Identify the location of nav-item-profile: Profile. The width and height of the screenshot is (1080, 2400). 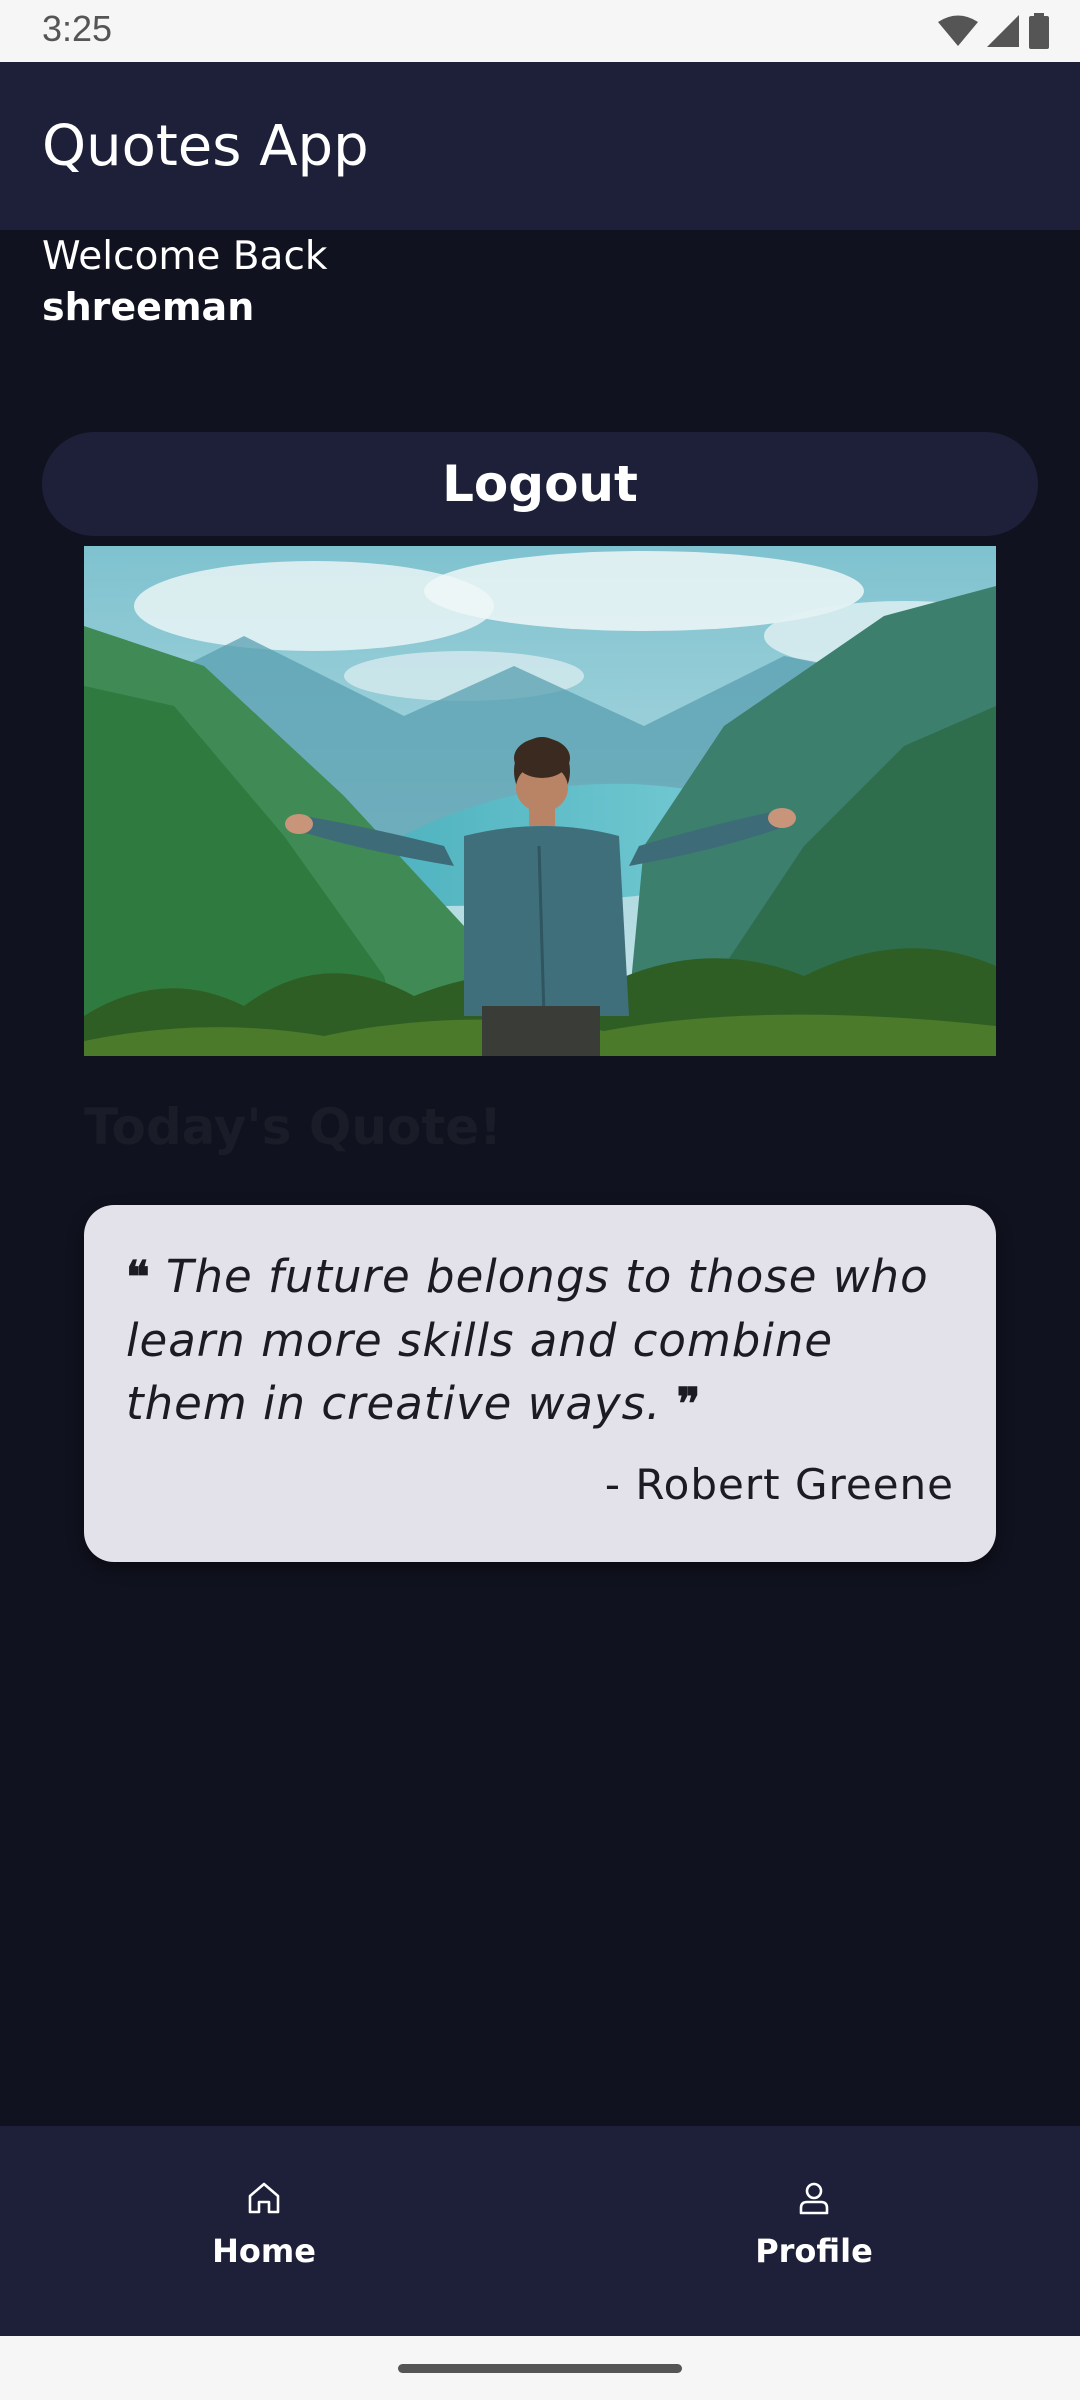
(810, 2231).